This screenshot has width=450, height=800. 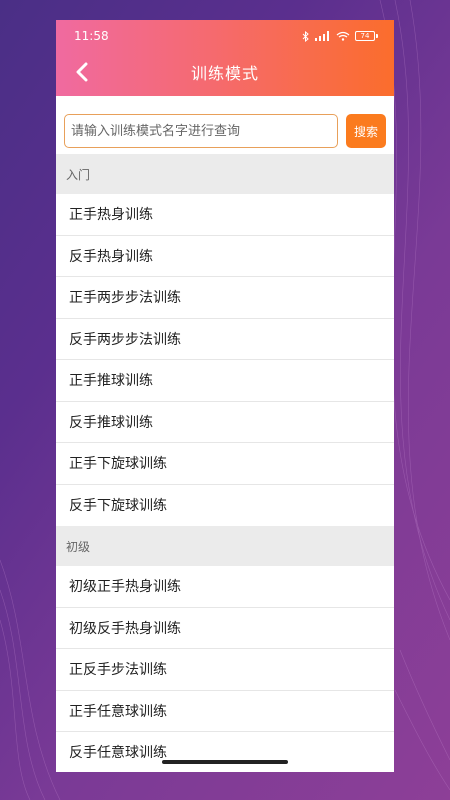 I want to click on back-button, so click(x=82, y=72).